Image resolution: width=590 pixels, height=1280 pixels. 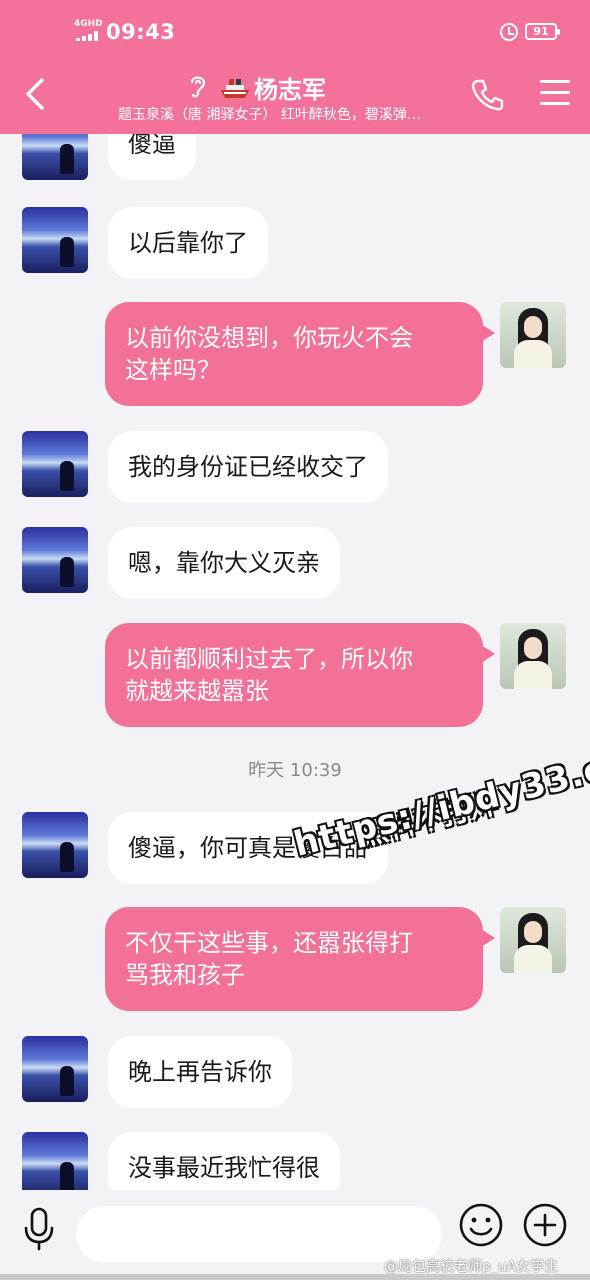 I want to click on status-time: 09:43, so click(x=141, y=32).